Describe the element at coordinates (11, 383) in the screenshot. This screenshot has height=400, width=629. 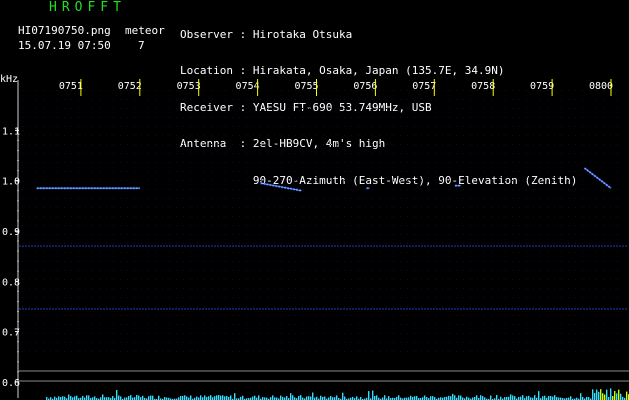
I see `freq-tick-label: 0.6` at that location.